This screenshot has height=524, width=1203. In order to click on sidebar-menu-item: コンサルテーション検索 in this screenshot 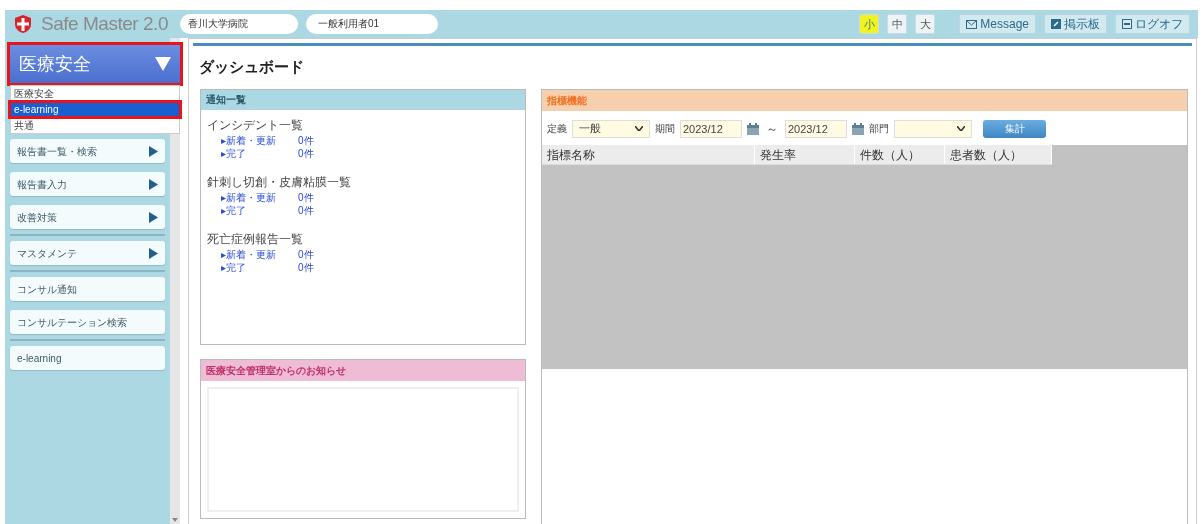, I will do `click(87, 322)`.